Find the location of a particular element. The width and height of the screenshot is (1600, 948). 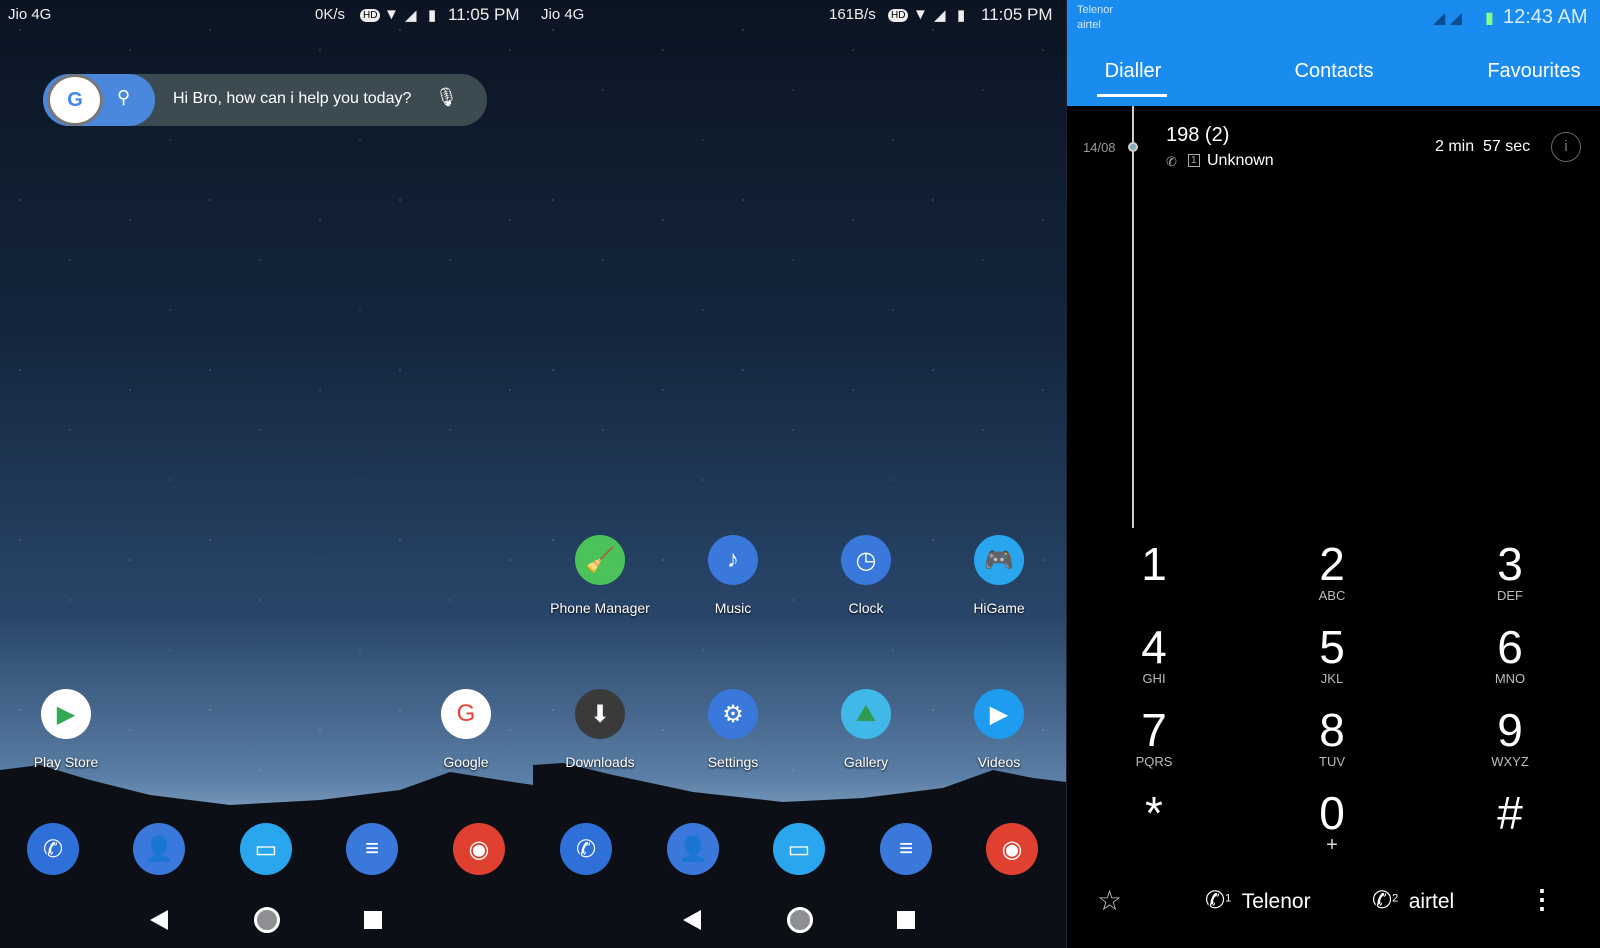

key-9: 9 WXYZ is located at coordinates (1510, 737).